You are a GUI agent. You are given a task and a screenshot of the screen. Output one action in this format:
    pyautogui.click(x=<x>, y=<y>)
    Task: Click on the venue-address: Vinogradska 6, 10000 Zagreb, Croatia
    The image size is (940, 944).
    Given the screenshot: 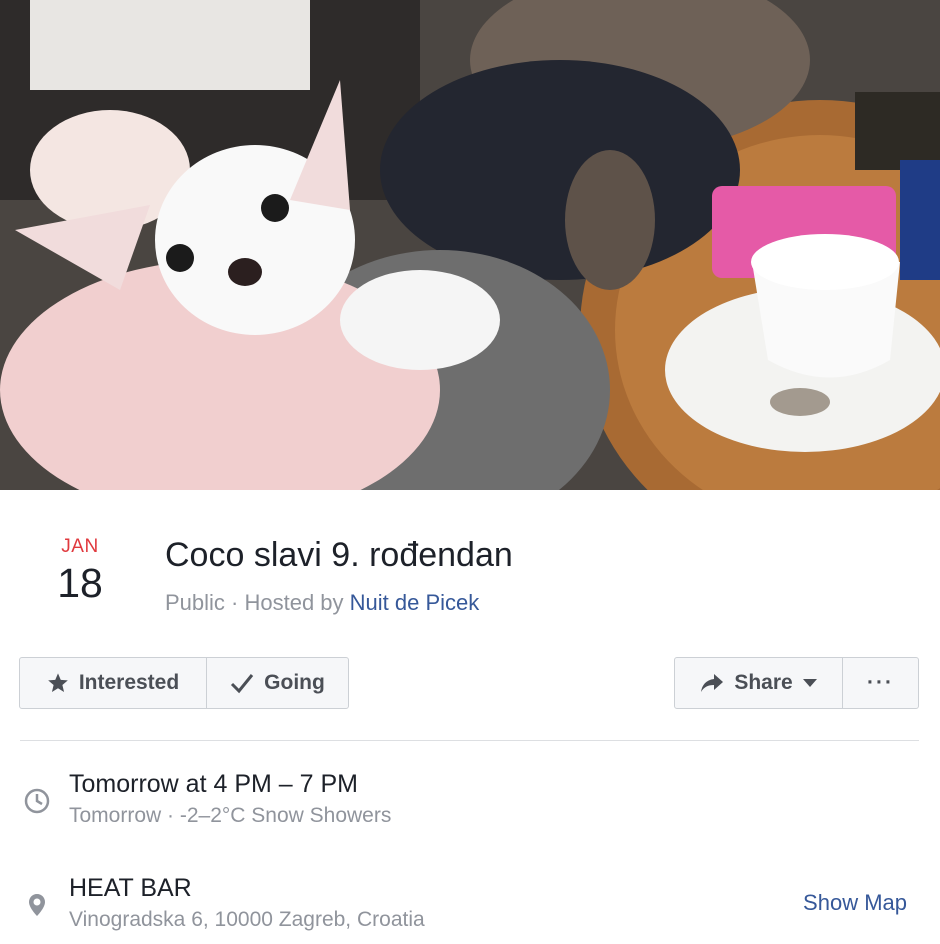 What is the action you would take?
    pyautogui.click(x=247, y=919)
    